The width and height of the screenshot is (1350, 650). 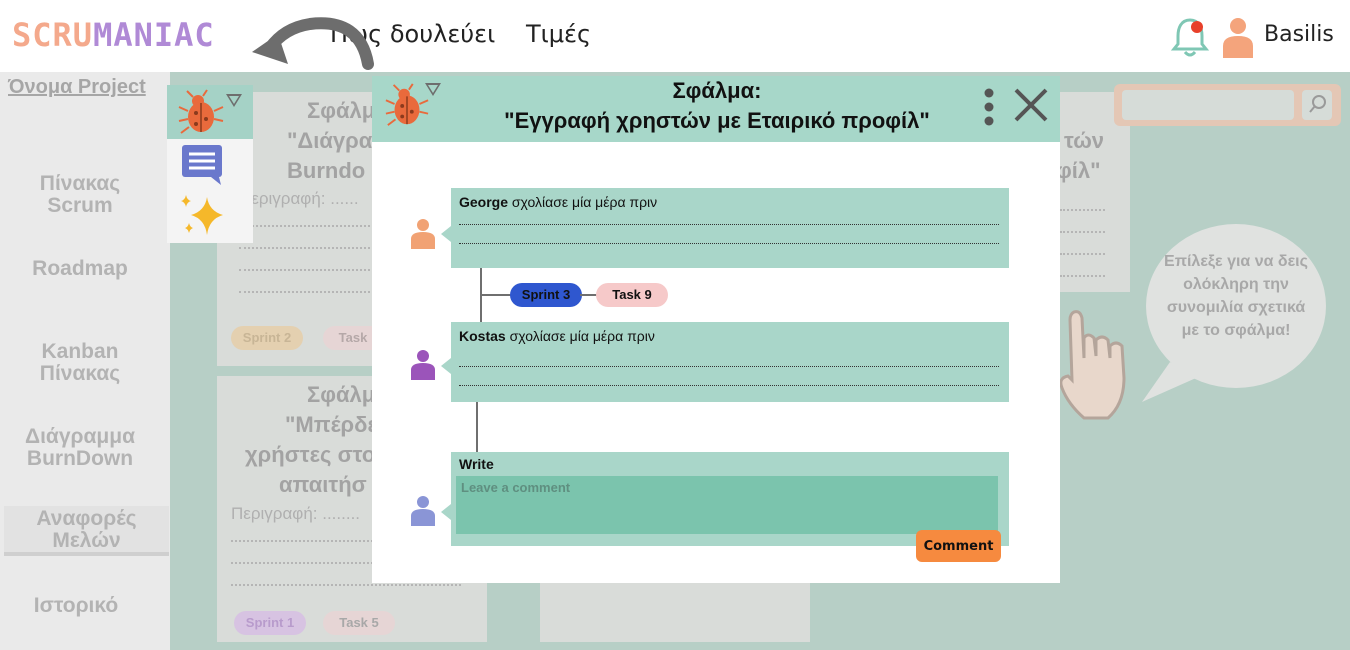 What do you see at coordinates (730, 228) in the screenshot?
I see `comment-card: George σχολίασε μία μέρα πριν` at bounding box center [730, 228].